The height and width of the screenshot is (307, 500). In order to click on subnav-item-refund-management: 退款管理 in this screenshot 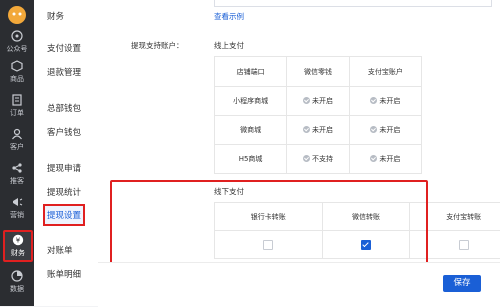, I will do `click(64, 72)`.